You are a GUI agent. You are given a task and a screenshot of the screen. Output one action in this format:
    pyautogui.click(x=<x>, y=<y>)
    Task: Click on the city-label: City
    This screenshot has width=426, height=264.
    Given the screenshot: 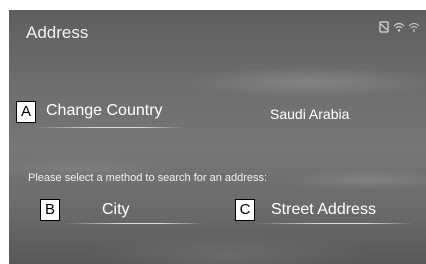 What is the action you would take?
    pyautogui.click(x=116, y=209)
    